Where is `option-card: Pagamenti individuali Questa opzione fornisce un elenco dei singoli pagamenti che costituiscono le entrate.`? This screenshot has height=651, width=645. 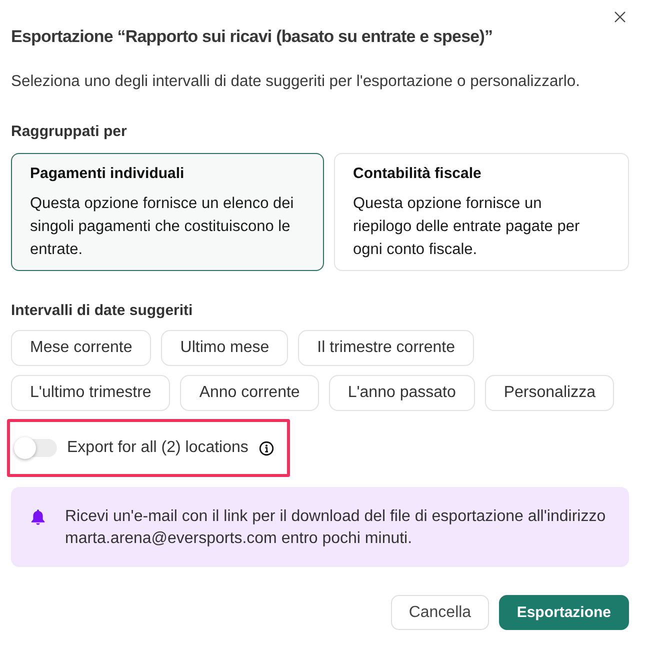 option-card: Pagamenti individuali Questa opzione fornisce un elenco dei singoli pagamenti che costituiscono le entrate. is located at coordinates (167, 212).